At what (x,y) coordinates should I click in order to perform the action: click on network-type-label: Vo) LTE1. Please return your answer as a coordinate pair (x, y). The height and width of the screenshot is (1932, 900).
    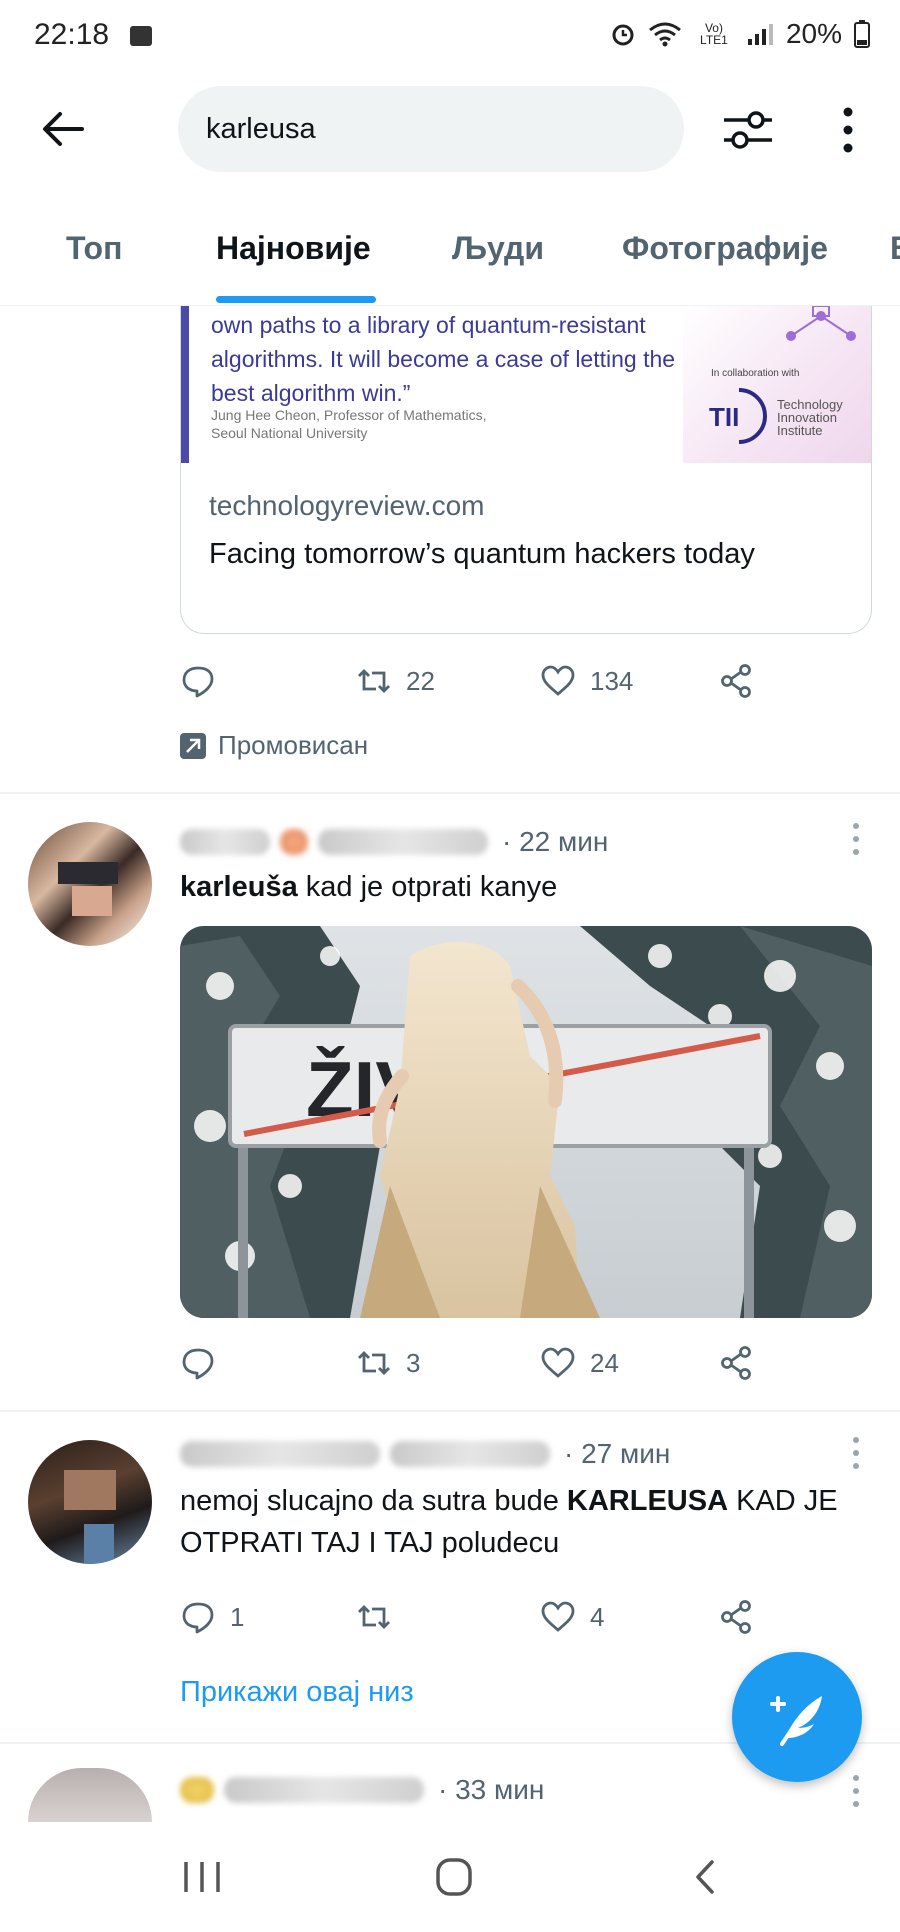
    Looking at the image, I should click on (714, 34).